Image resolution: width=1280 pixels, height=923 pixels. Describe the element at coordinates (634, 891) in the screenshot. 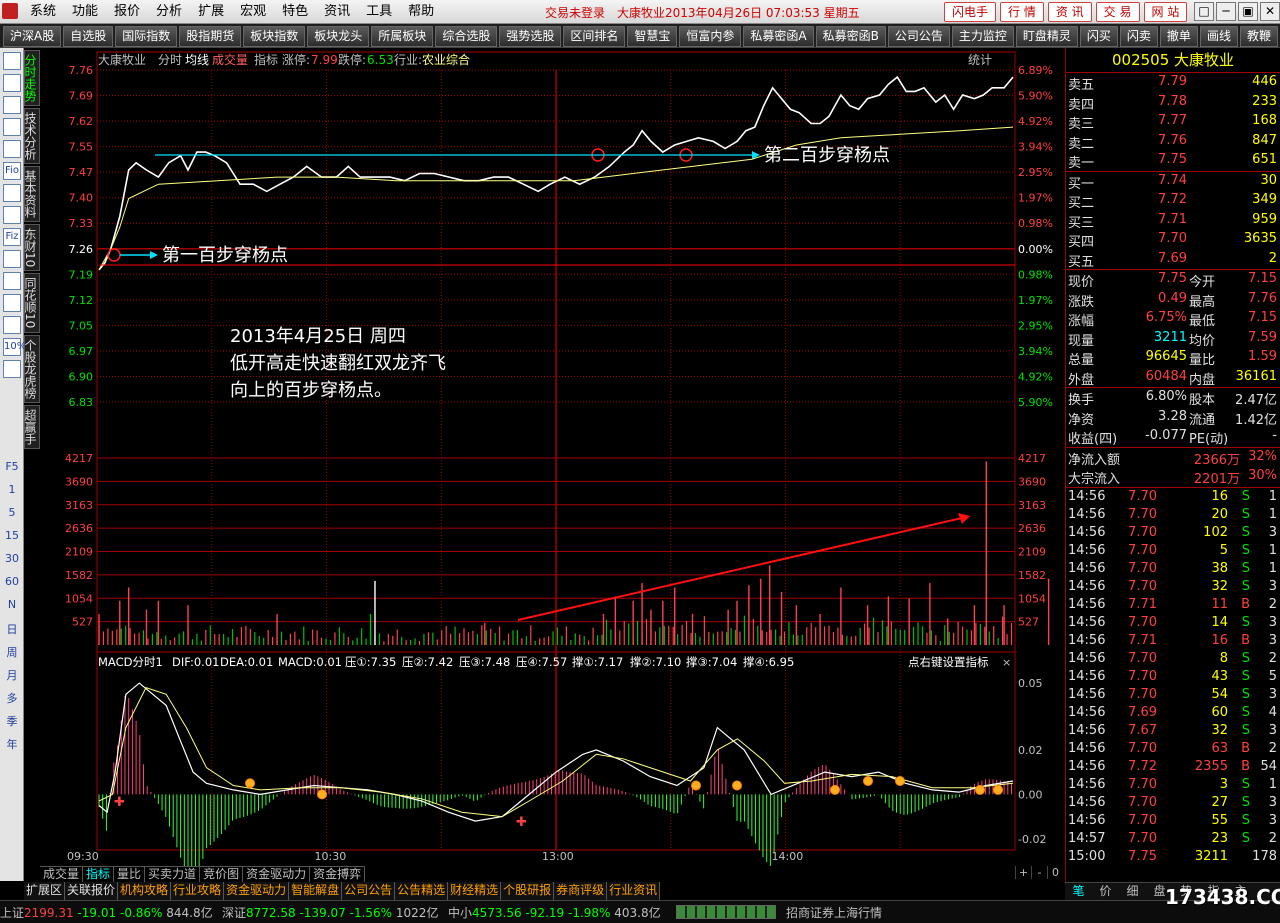

I see `bottom-tab-11: 行业资讯` at that location.